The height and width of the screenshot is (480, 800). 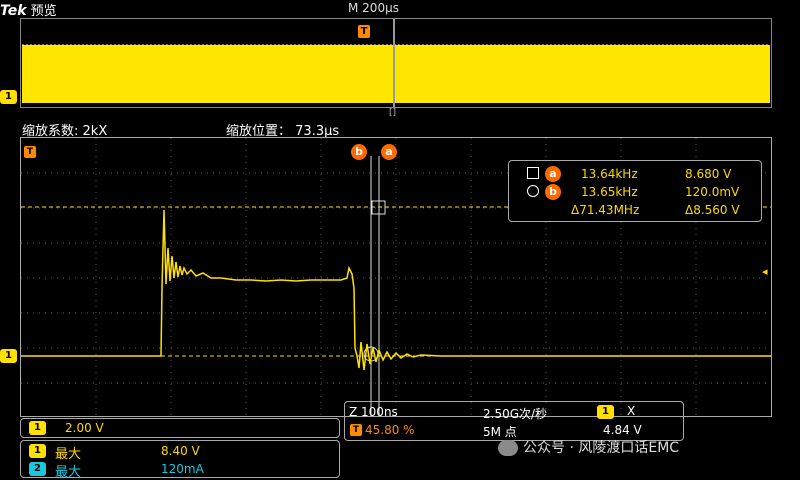 I want to click on cursor-a-row: a 13.64kHz 8.680 V, so click(x=635, y=174).